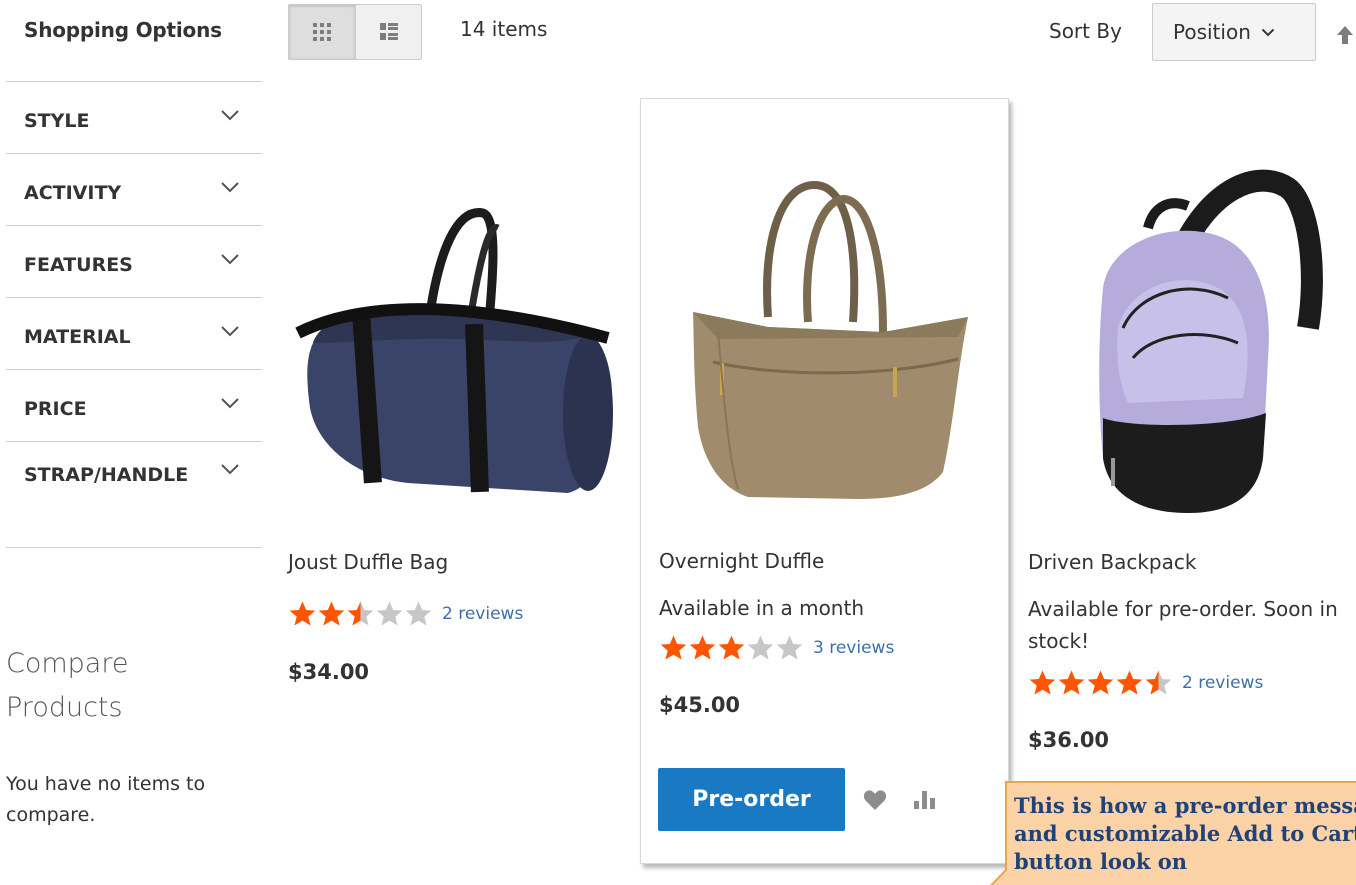 Image resolution: width=1356 pixels, height=885 pixels. I want to click on product-rating: 3 reviews, so click(776, 647).